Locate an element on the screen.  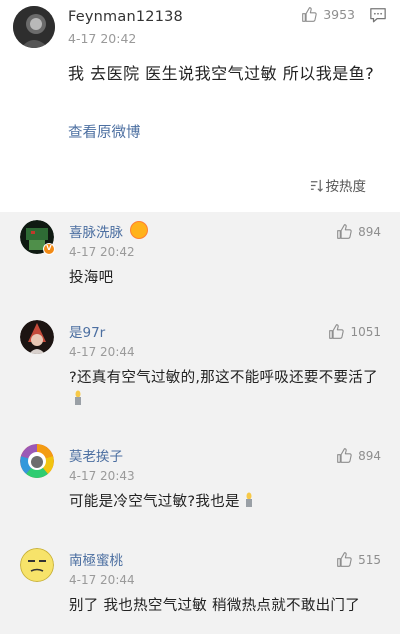
comment-like-count: 1051 is located at coordinates (365, 331).